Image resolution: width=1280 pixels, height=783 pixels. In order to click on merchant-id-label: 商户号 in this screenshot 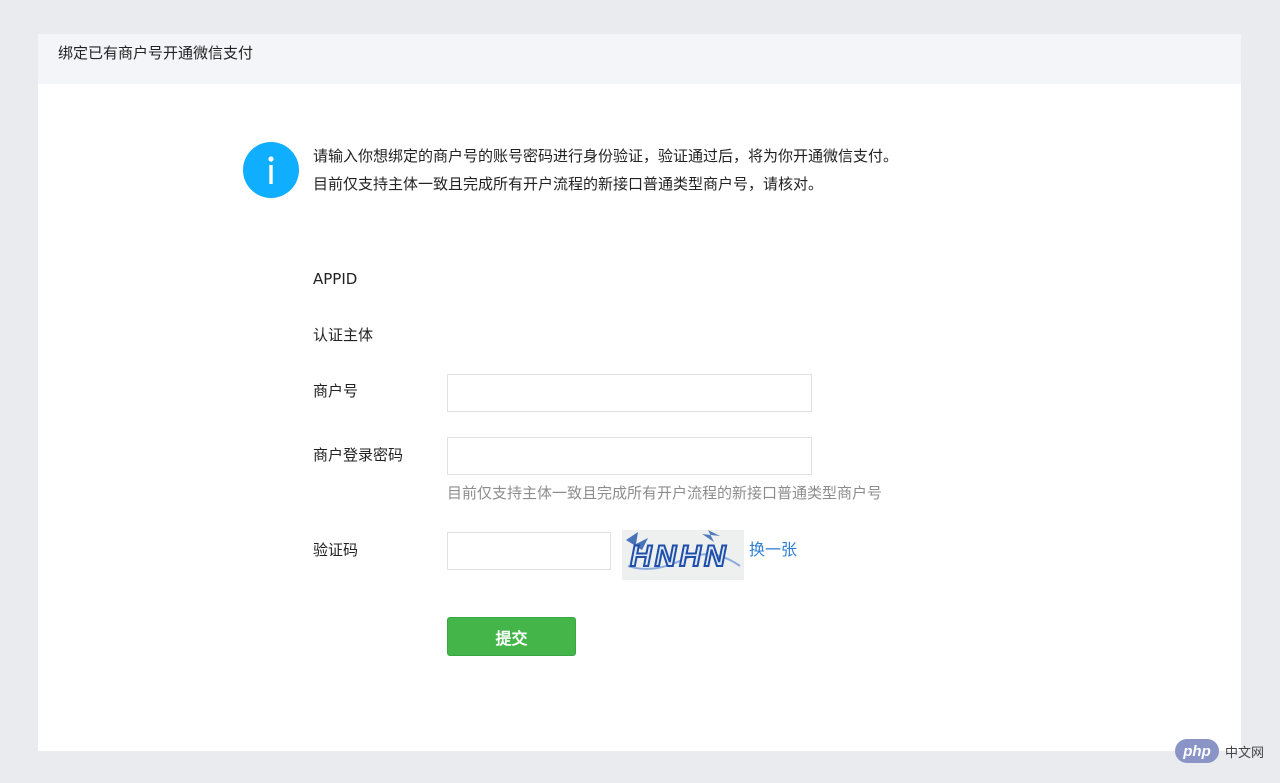, I will do `click(336, 391)`.